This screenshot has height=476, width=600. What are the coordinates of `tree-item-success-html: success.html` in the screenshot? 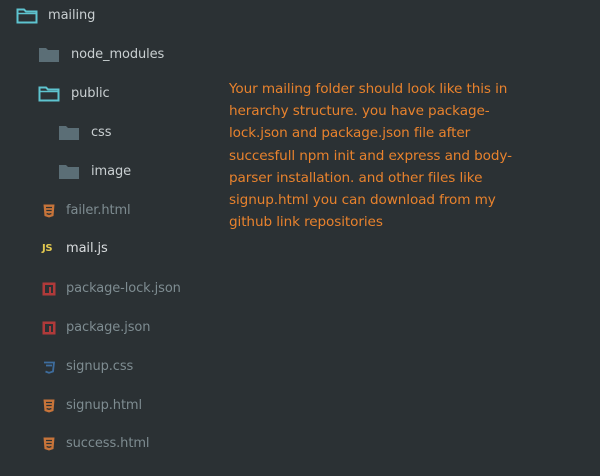 It's located at (96, 443).